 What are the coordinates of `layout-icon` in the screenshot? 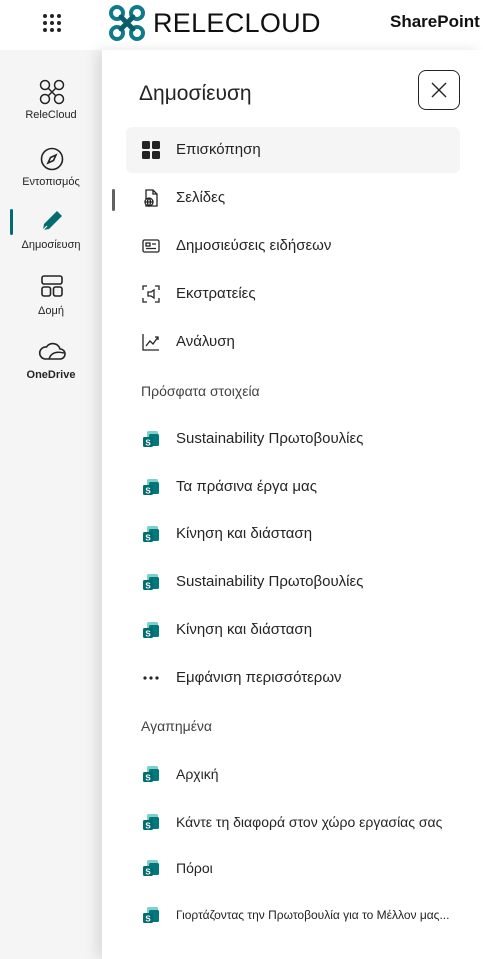 It's located at (52, 286).